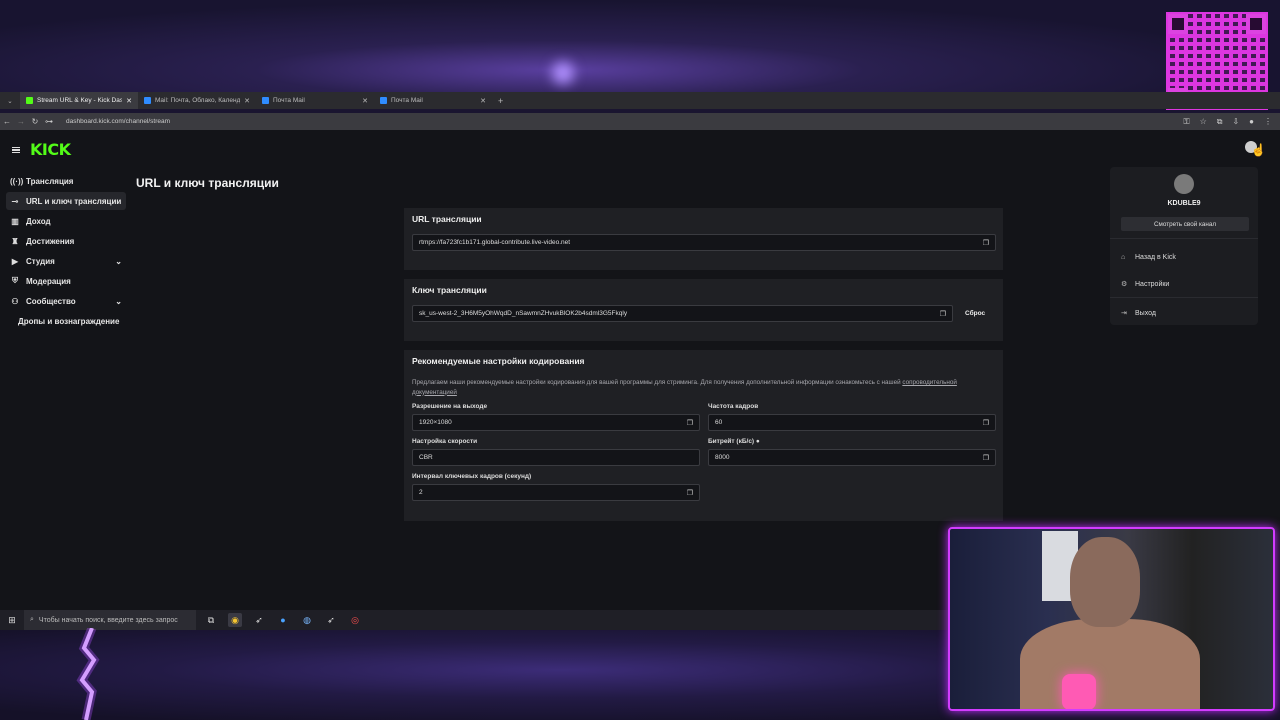  I want to click on taskbar-apps: ⧉ ◉ ➶ ● ◍ ➶ ◎, so click(283, 620).